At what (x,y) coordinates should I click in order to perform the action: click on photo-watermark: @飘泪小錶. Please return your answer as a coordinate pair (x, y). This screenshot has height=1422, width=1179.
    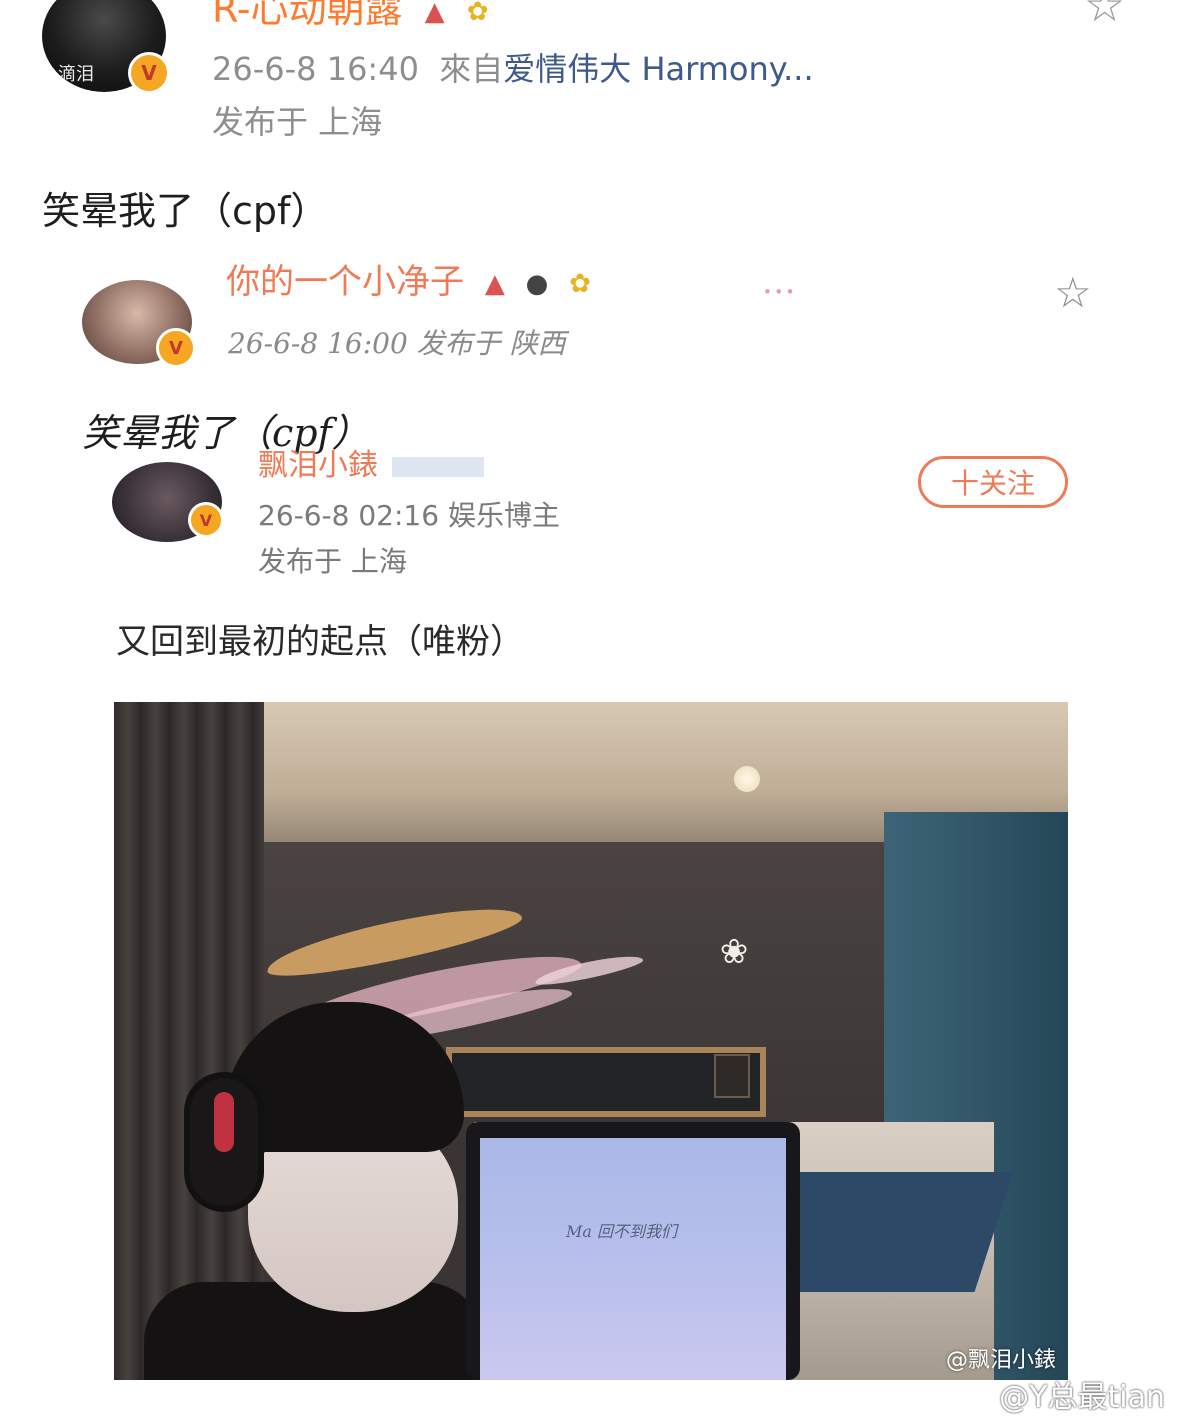
    Looking at the image, I should click on (1000, 1360).